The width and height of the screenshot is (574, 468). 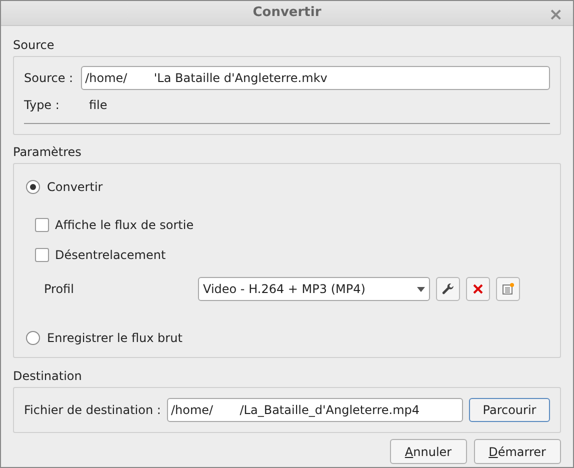 What do you see at coordinates (314, 410) in the screenshot?
I see `destination-field: /home/ /La_Bataille_d'Angleterre.mp4` at bounding box center [314, 410].